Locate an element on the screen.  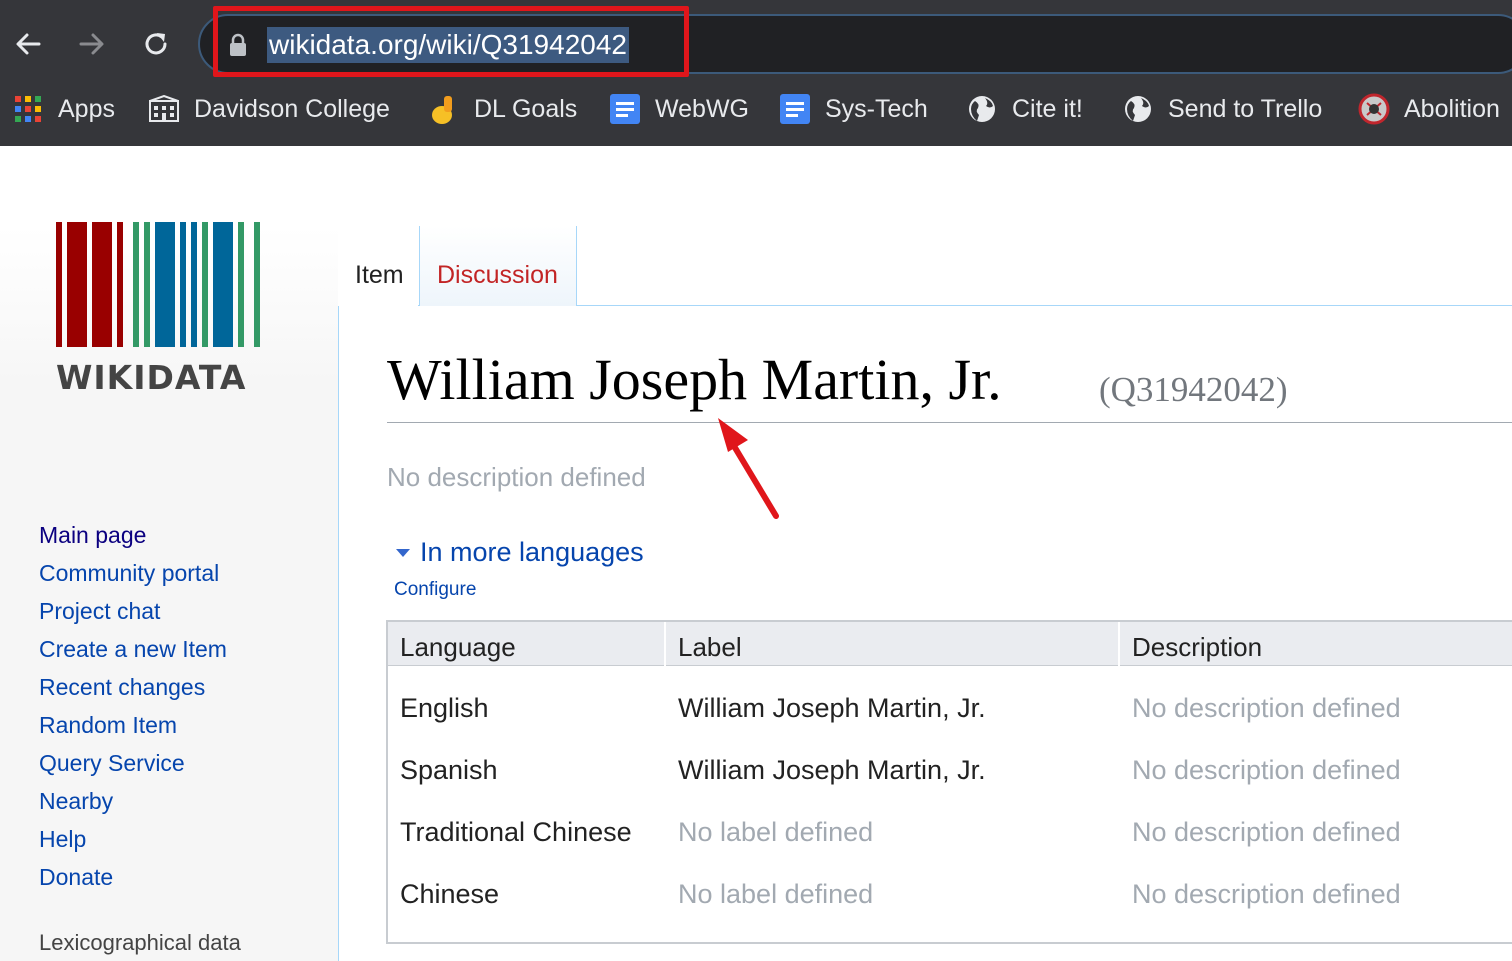
wikidata-wordmark: WIKIDATA is located at coordinates (151, 377).